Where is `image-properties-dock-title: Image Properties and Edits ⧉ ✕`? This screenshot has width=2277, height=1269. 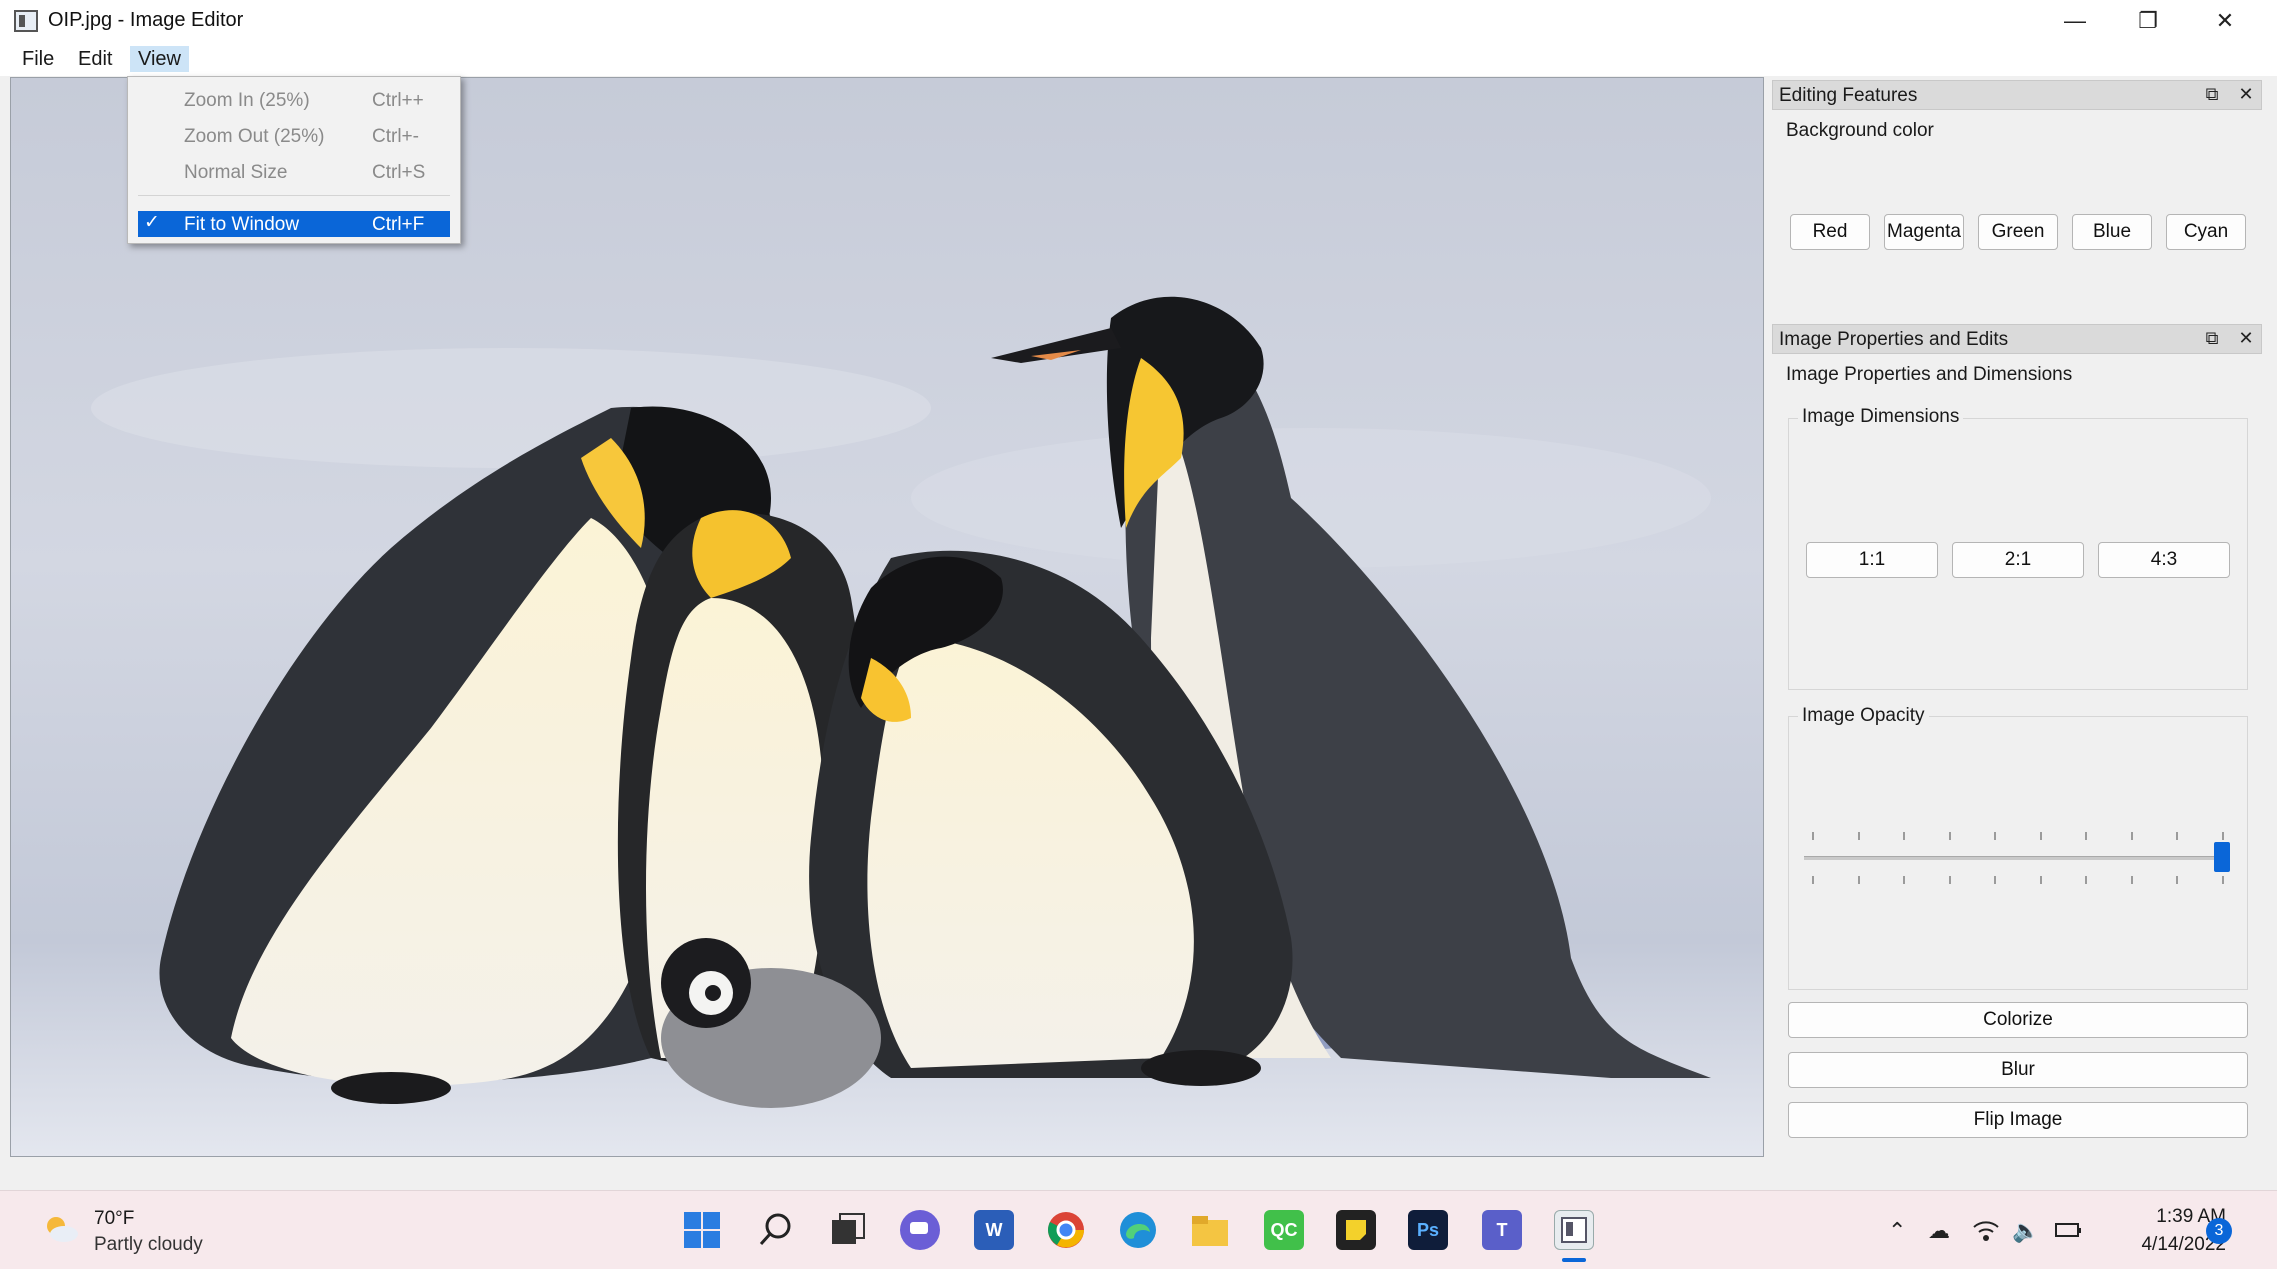
image-properties-dock-title: Image Properties and Edits ⧉ ✕ is located at coordinates (2017, 339).